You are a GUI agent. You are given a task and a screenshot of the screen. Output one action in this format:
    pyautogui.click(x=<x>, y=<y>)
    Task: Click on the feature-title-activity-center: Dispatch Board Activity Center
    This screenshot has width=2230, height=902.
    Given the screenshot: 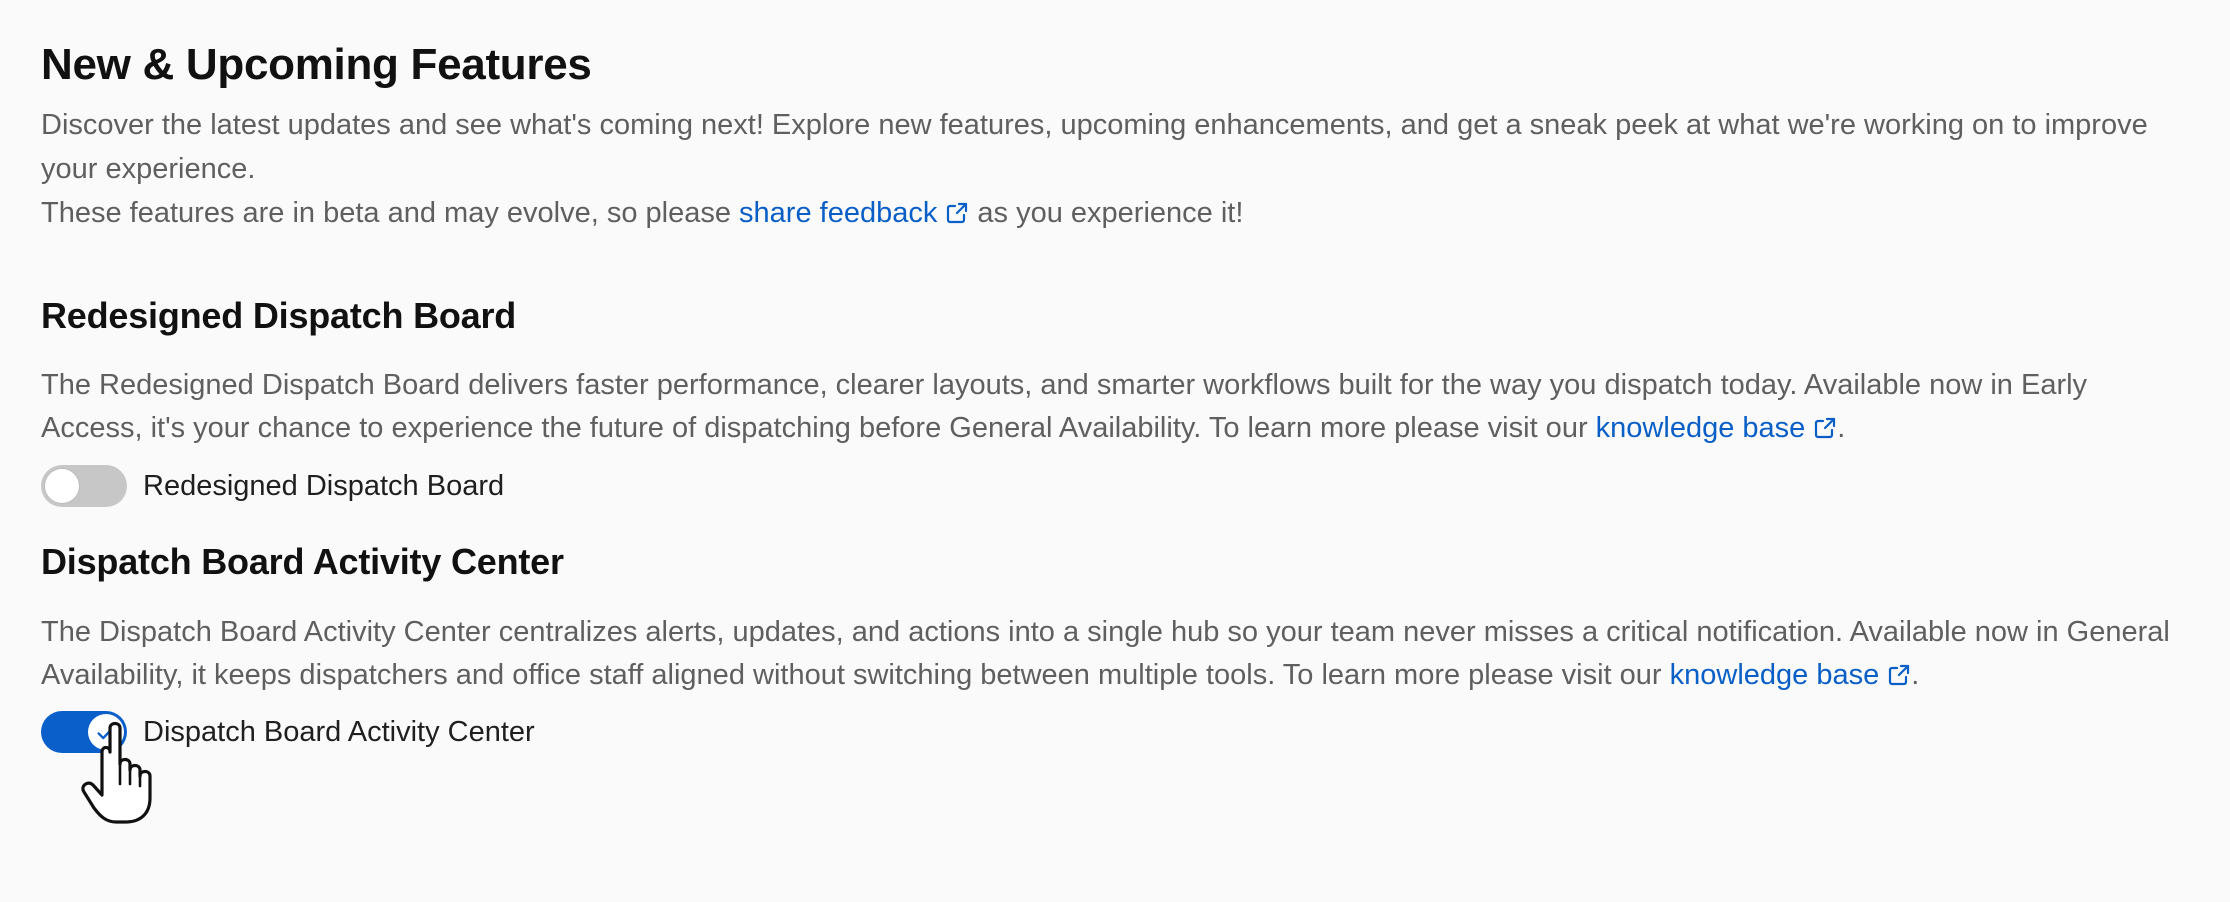 What is the action you would take?
    pyautogui.click(x=302, y=561)
    